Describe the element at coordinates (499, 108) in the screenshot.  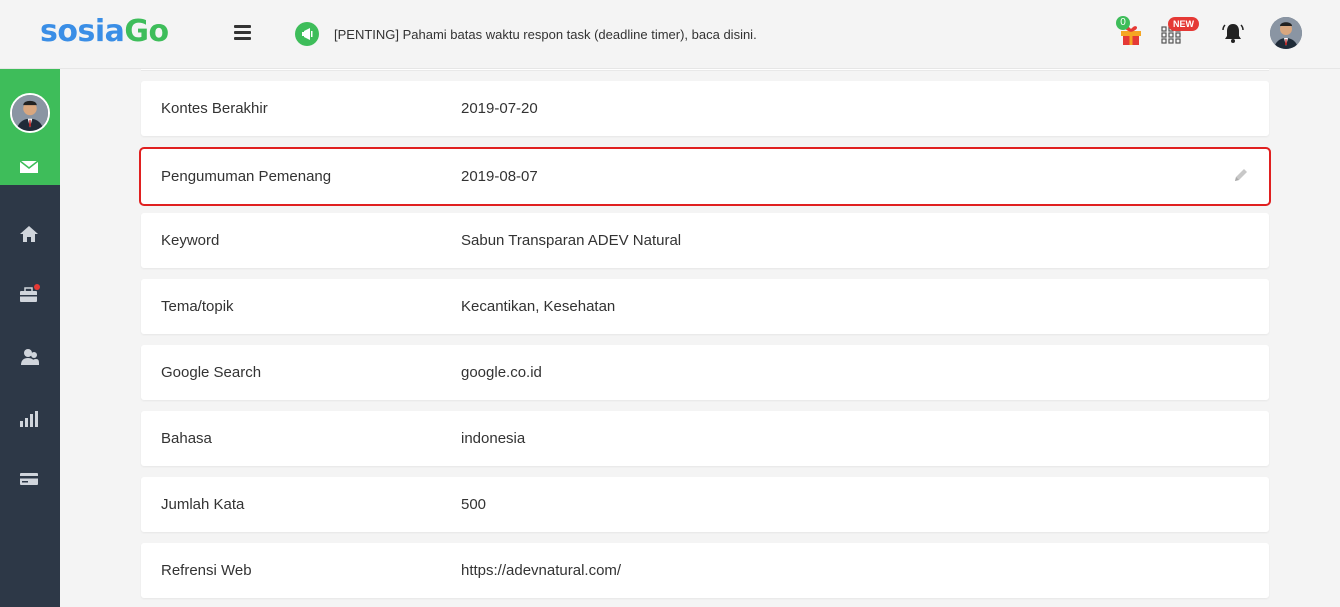
I see `detail-value: 2019-07-20` at that location.